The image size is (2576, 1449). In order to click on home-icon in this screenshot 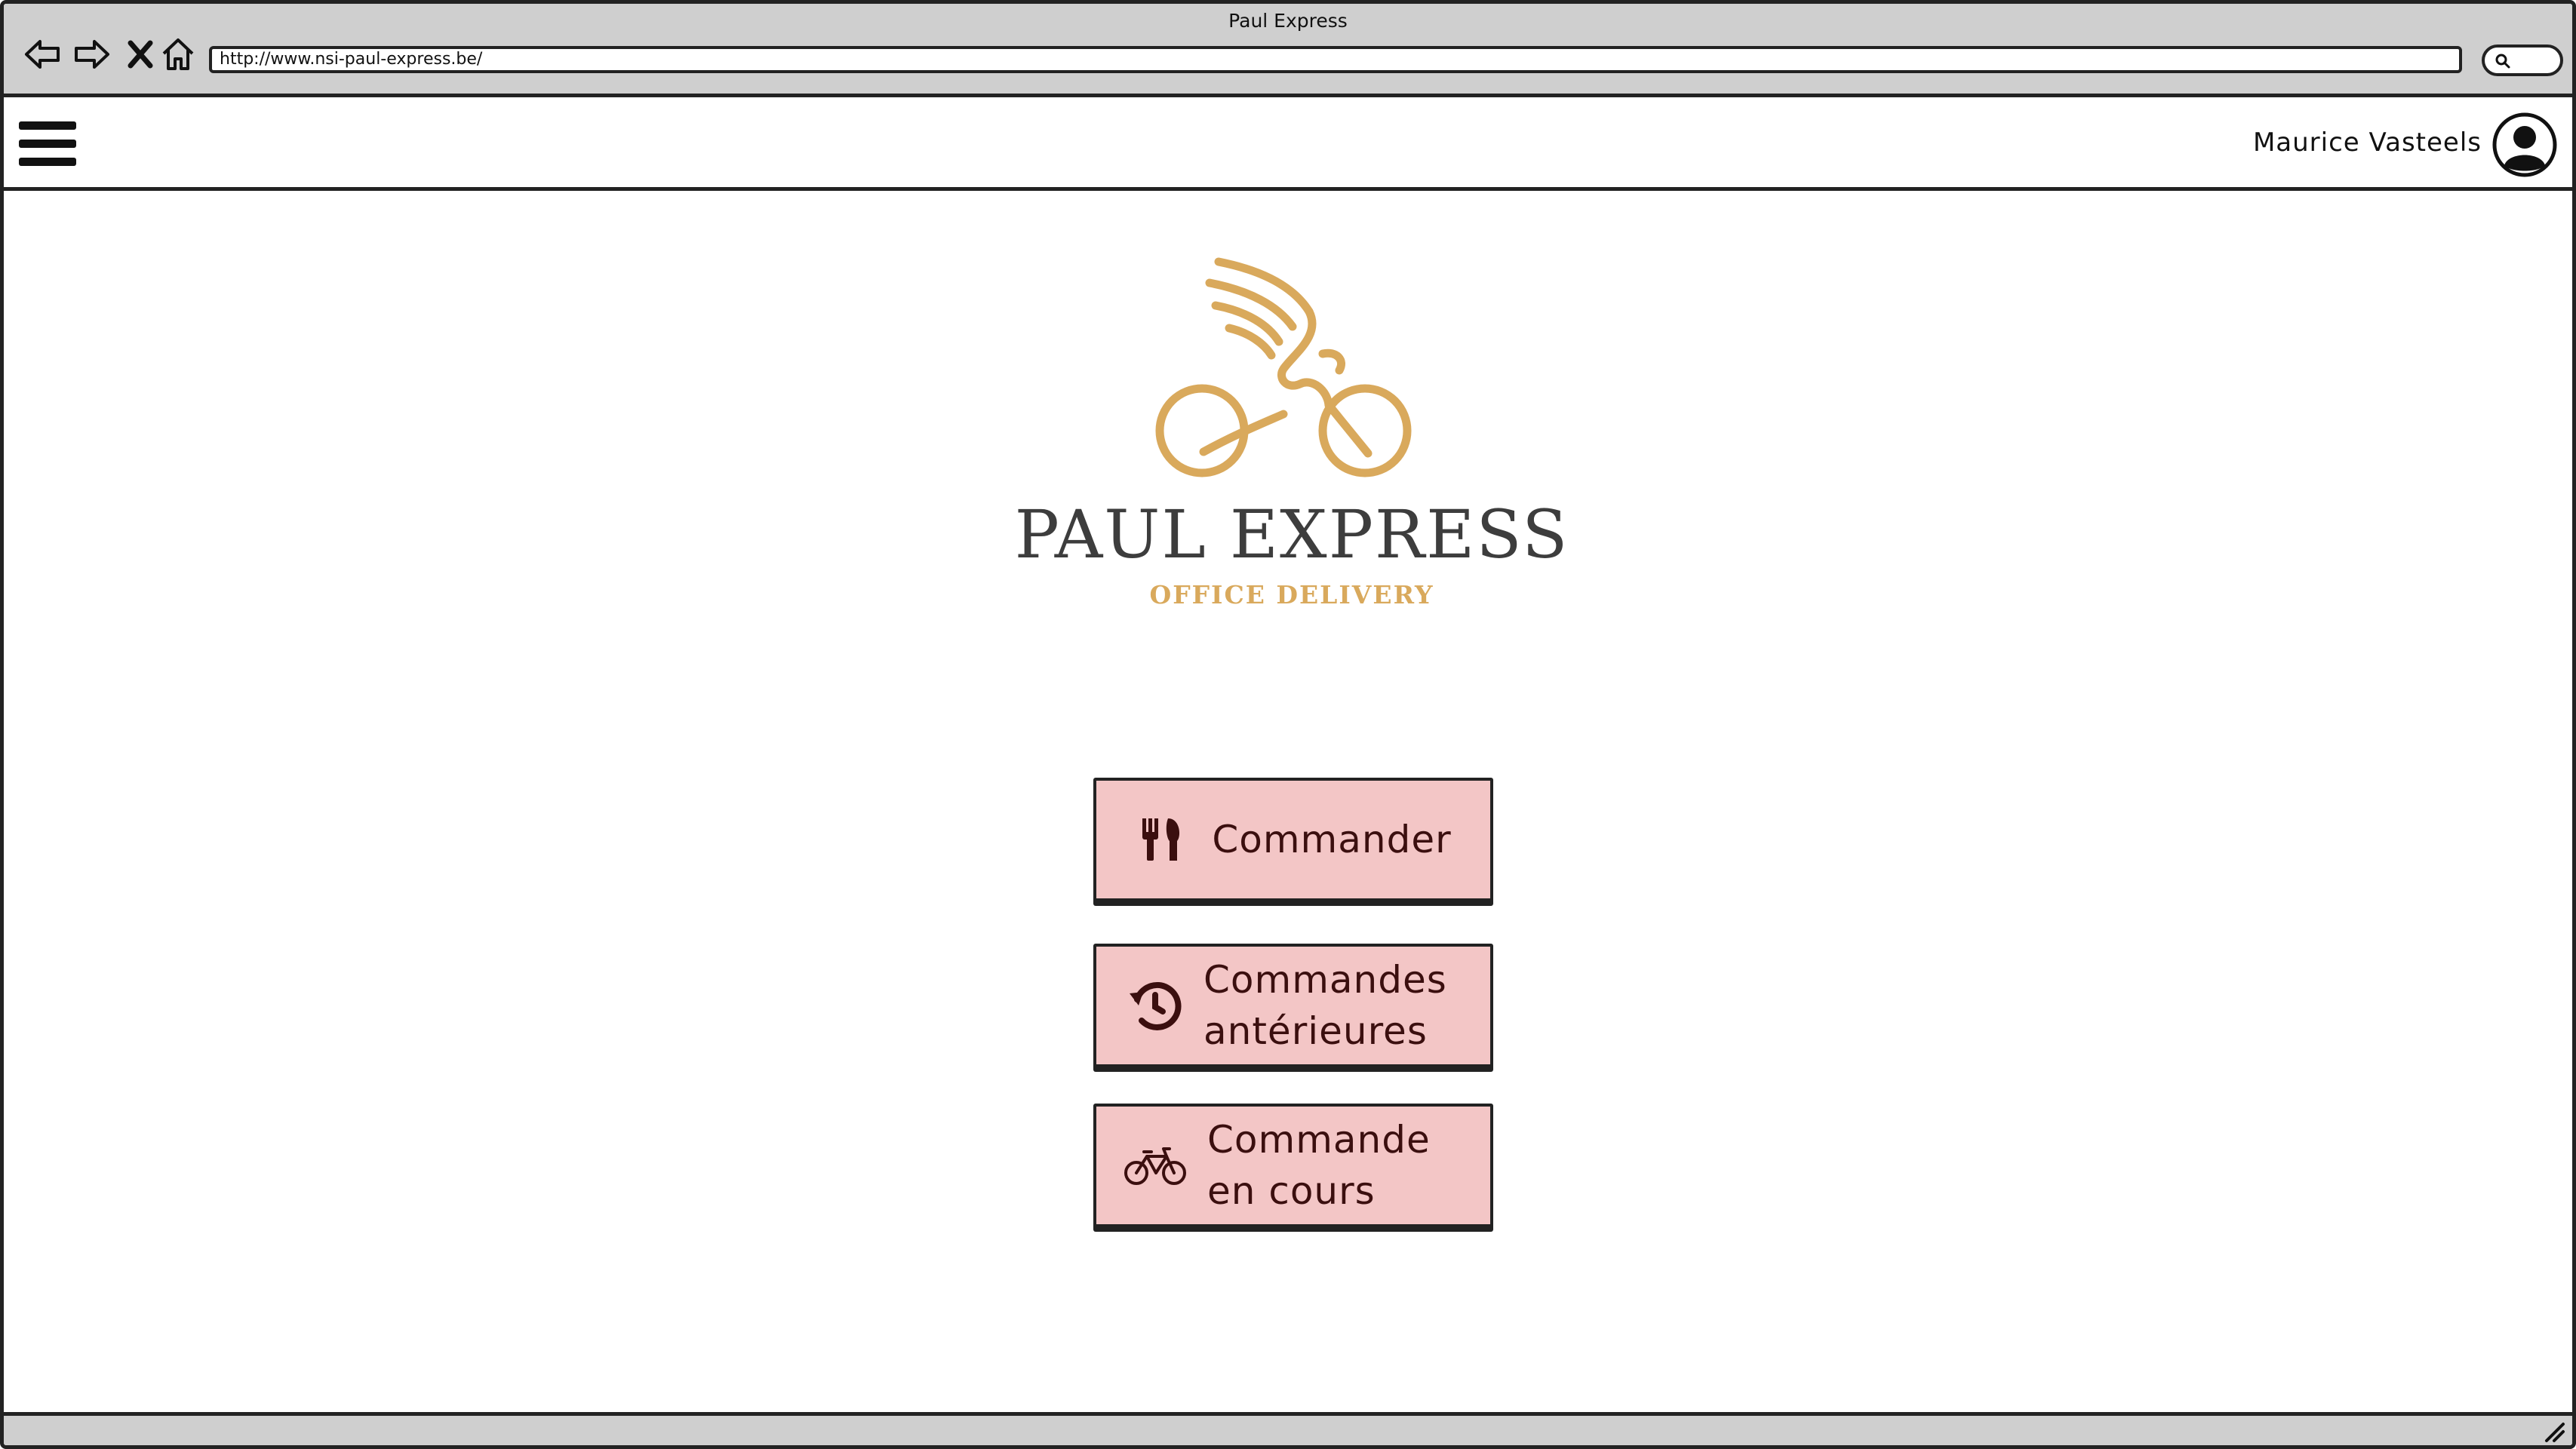, I will do `click(178, 54)`.